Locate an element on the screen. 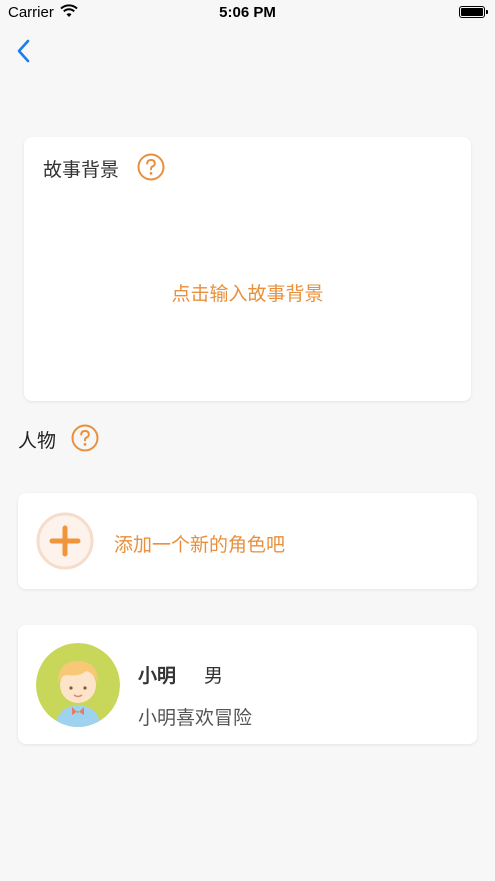 The image size is (495, 881). clock: 5:06 PM is located at coordinates (247, 12).